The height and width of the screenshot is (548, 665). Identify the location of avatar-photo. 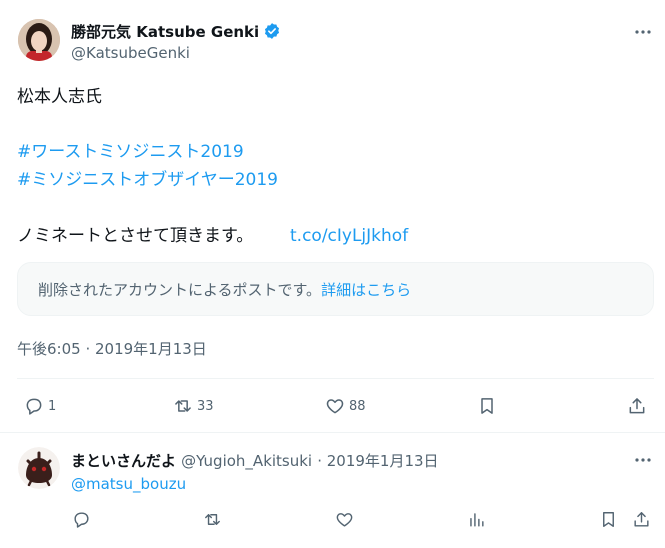
(39, 40).